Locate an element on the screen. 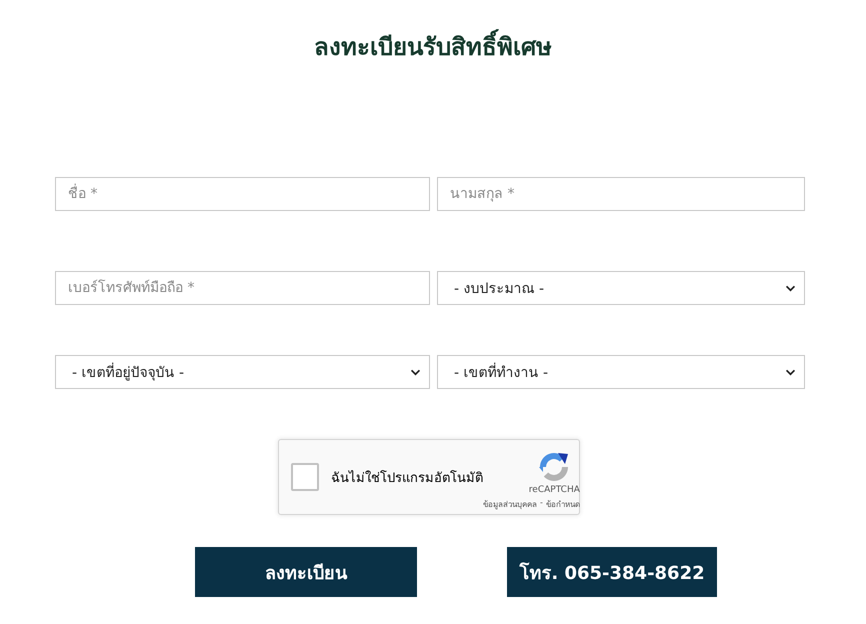 The width and height of the screenshot is (866, 624). select-field: - เขตที่ทำงาน - is located at coordinates (621, 372).